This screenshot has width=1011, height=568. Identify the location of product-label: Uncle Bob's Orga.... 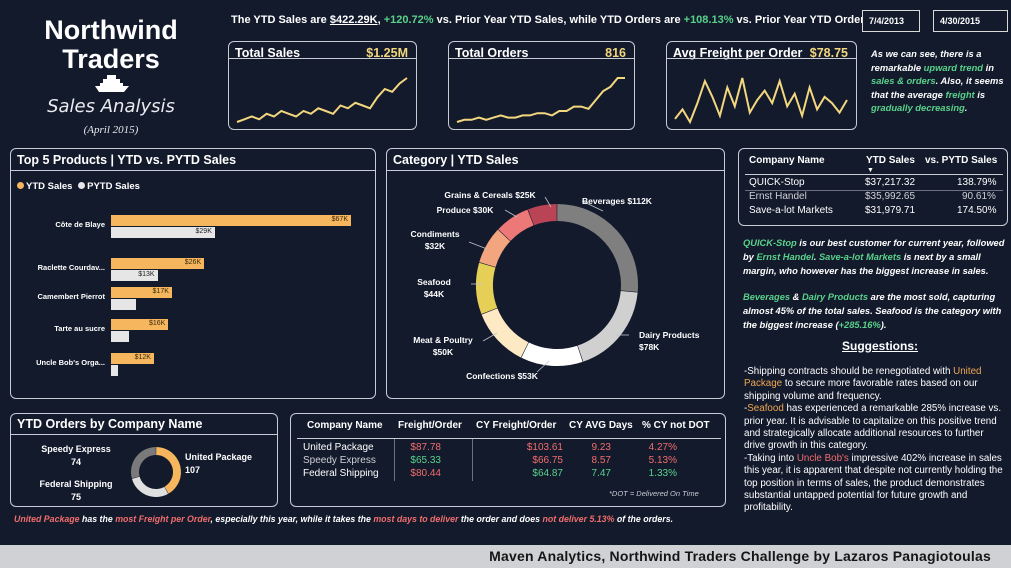
(70, 362).